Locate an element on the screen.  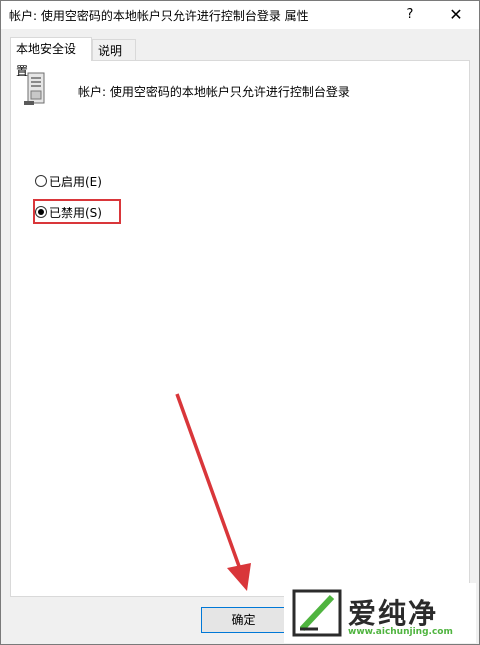
radio-label: 已启用(E) is located at coordinates (75, 181).